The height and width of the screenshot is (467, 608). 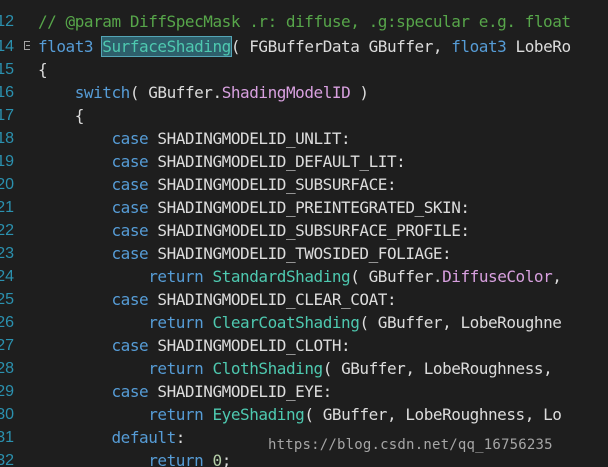 What do you see at coordinates (15, 69) in the screenshot?
I see `line-gutter: 15` at bounding box center [15, 69].